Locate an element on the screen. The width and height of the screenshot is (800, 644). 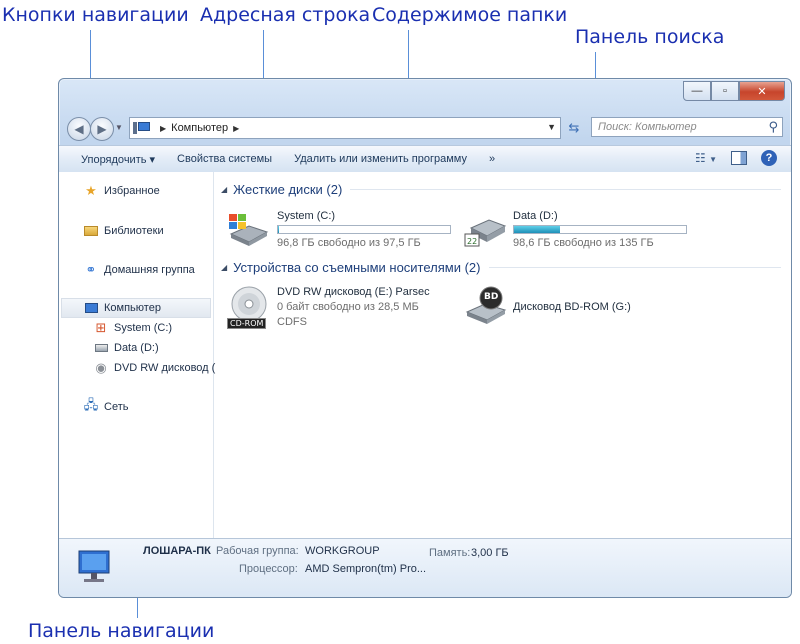
back-button: ◀ is located at coordinates (79, 129).